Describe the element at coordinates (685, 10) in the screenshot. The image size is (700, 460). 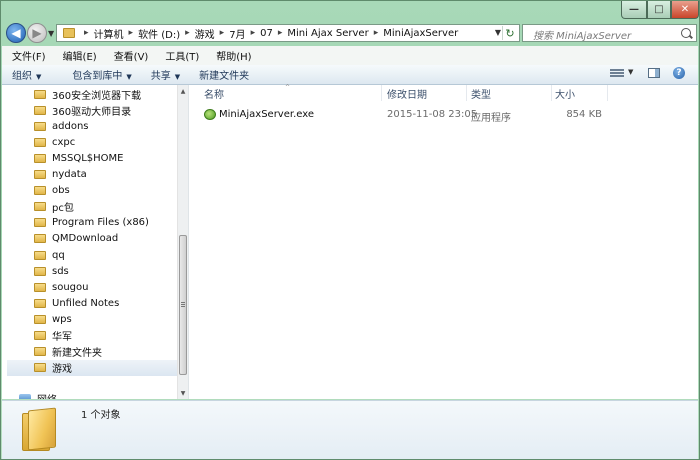
I see `close-button: ✕` at that location.